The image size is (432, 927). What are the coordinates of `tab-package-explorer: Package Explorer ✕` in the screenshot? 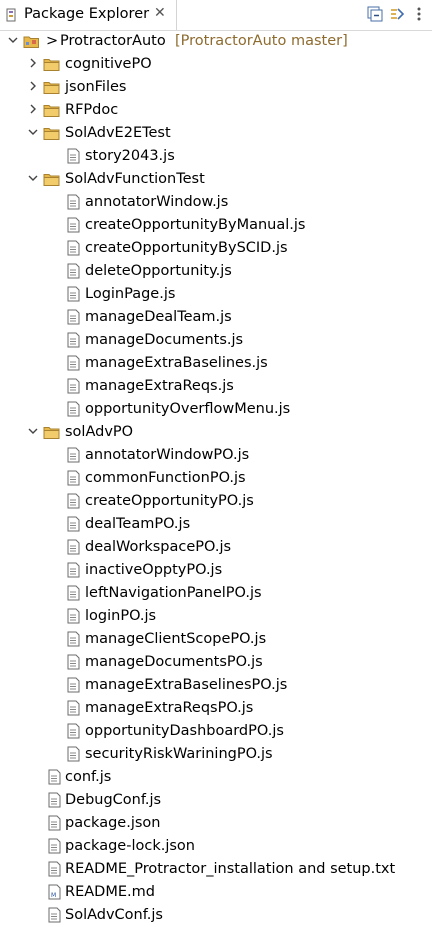 It's located at (88, 15).